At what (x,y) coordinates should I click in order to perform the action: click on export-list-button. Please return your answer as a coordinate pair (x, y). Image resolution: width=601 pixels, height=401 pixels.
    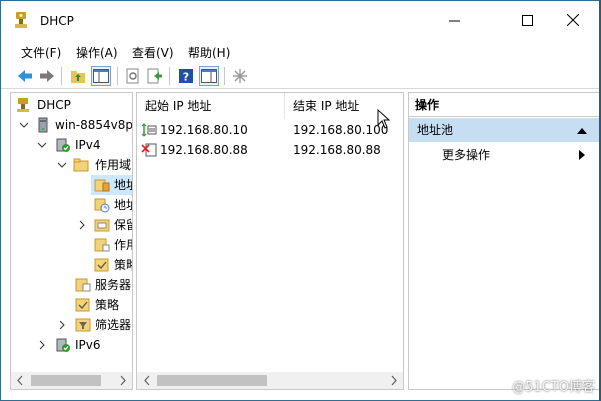
    Looking at the image, I should click on (155, 76).